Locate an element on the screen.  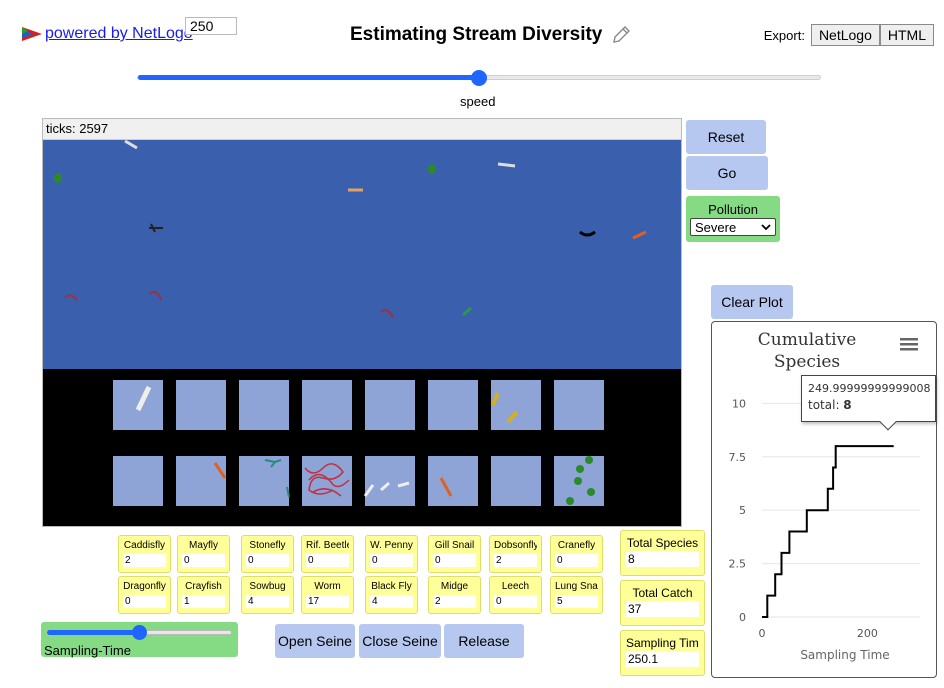
total-catch-value: 37 is located at coordinates (662, 609).